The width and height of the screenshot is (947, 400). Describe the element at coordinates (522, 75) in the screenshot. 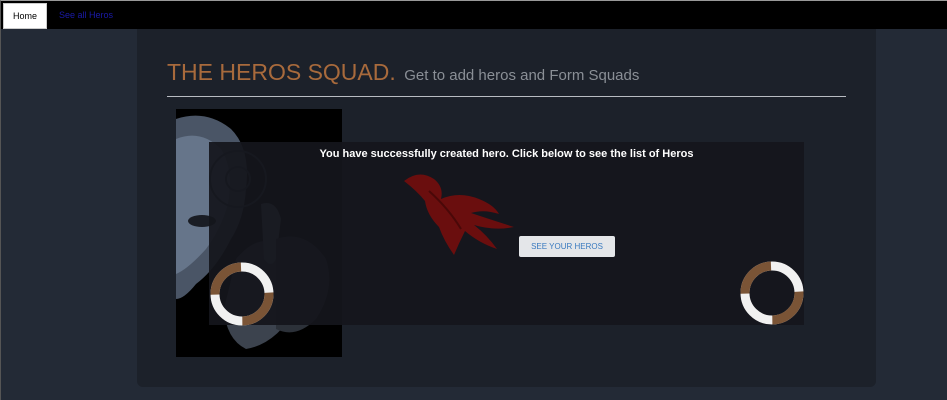

I see `page-subtitle: Get to add heros and Form Squads` at that location.